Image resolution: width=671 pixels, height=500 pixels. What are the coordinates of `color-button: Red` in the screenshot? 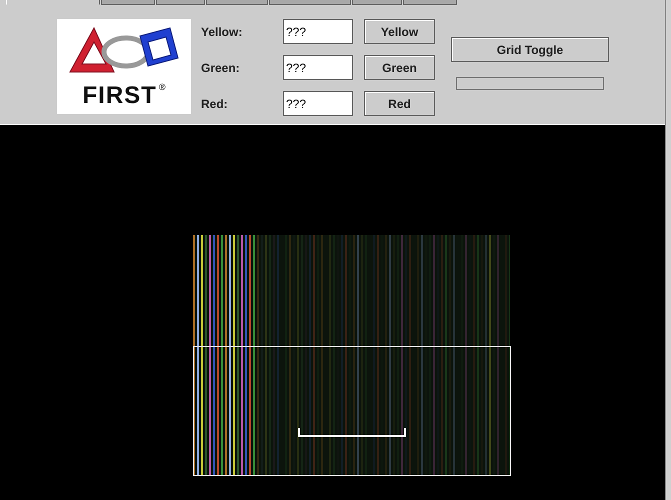 It's located at (399, 103).